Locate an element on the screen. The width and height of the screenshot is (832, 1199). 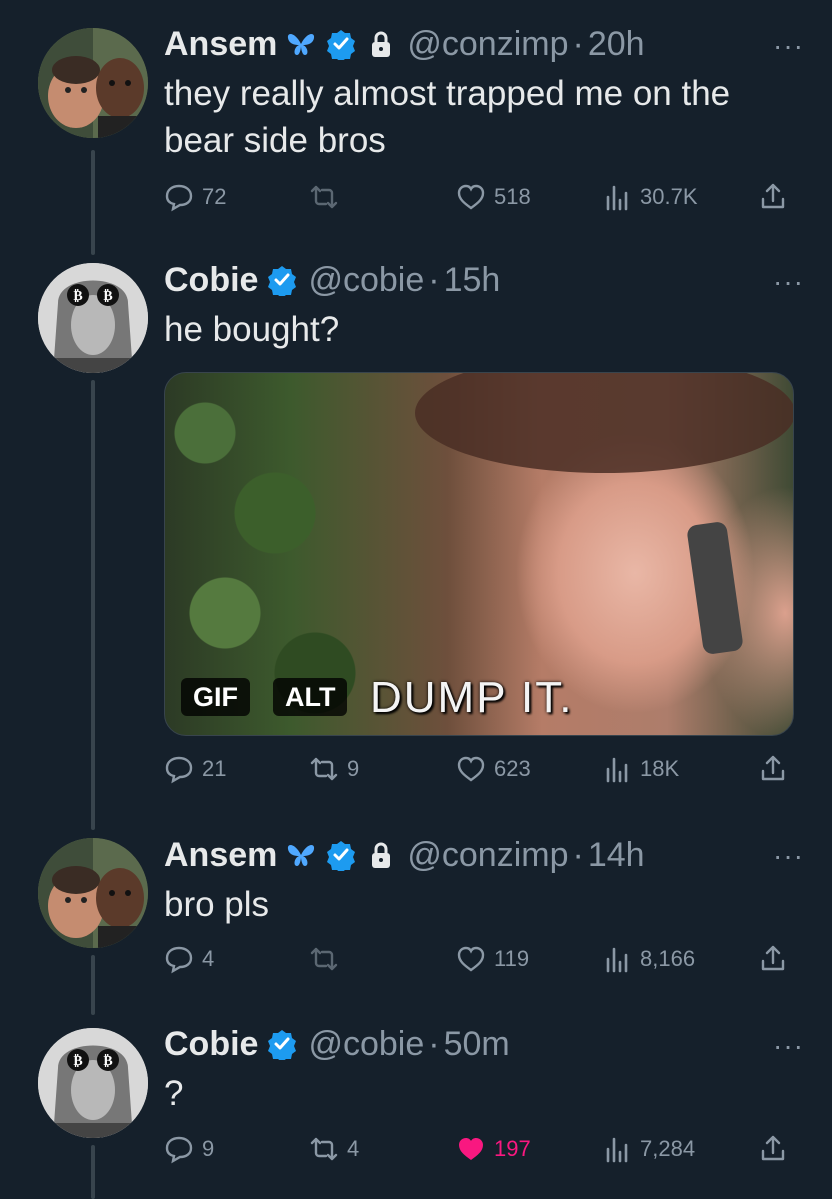
retweet-count: 4 is located at coordinates (353, 1148).